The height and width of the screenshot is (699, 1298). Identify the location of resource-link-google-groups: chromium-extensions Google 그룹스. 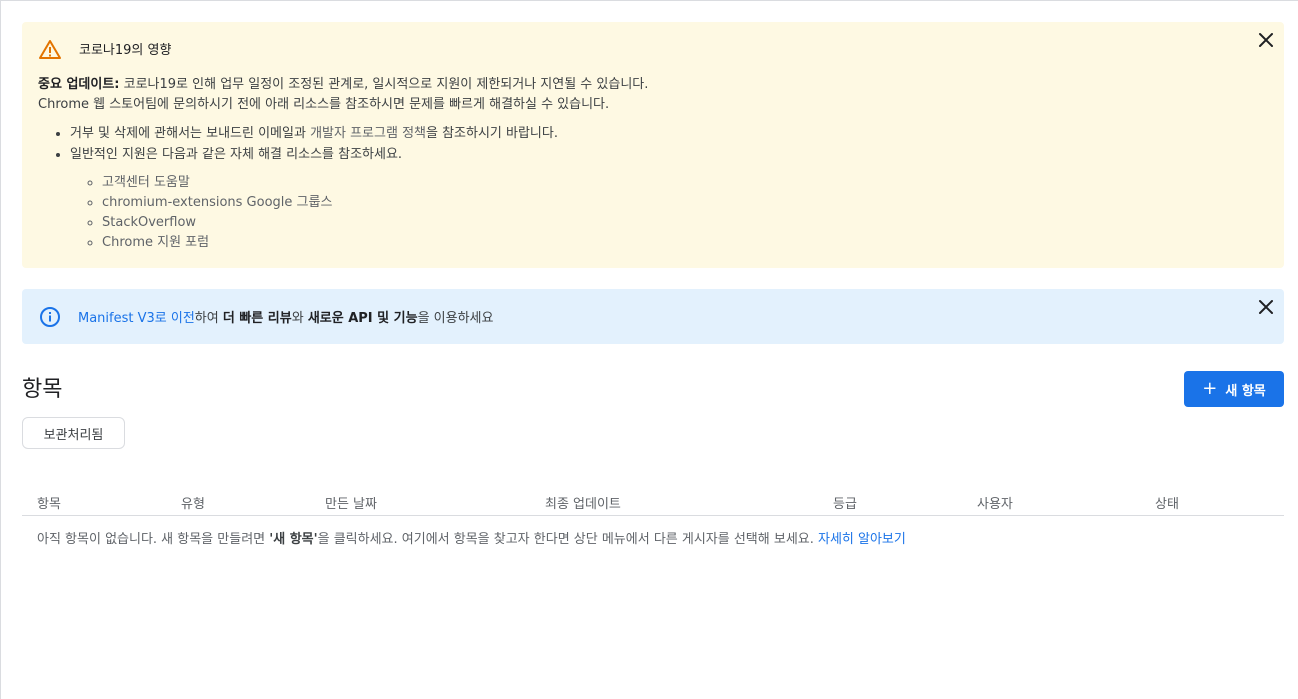
(660, 203).